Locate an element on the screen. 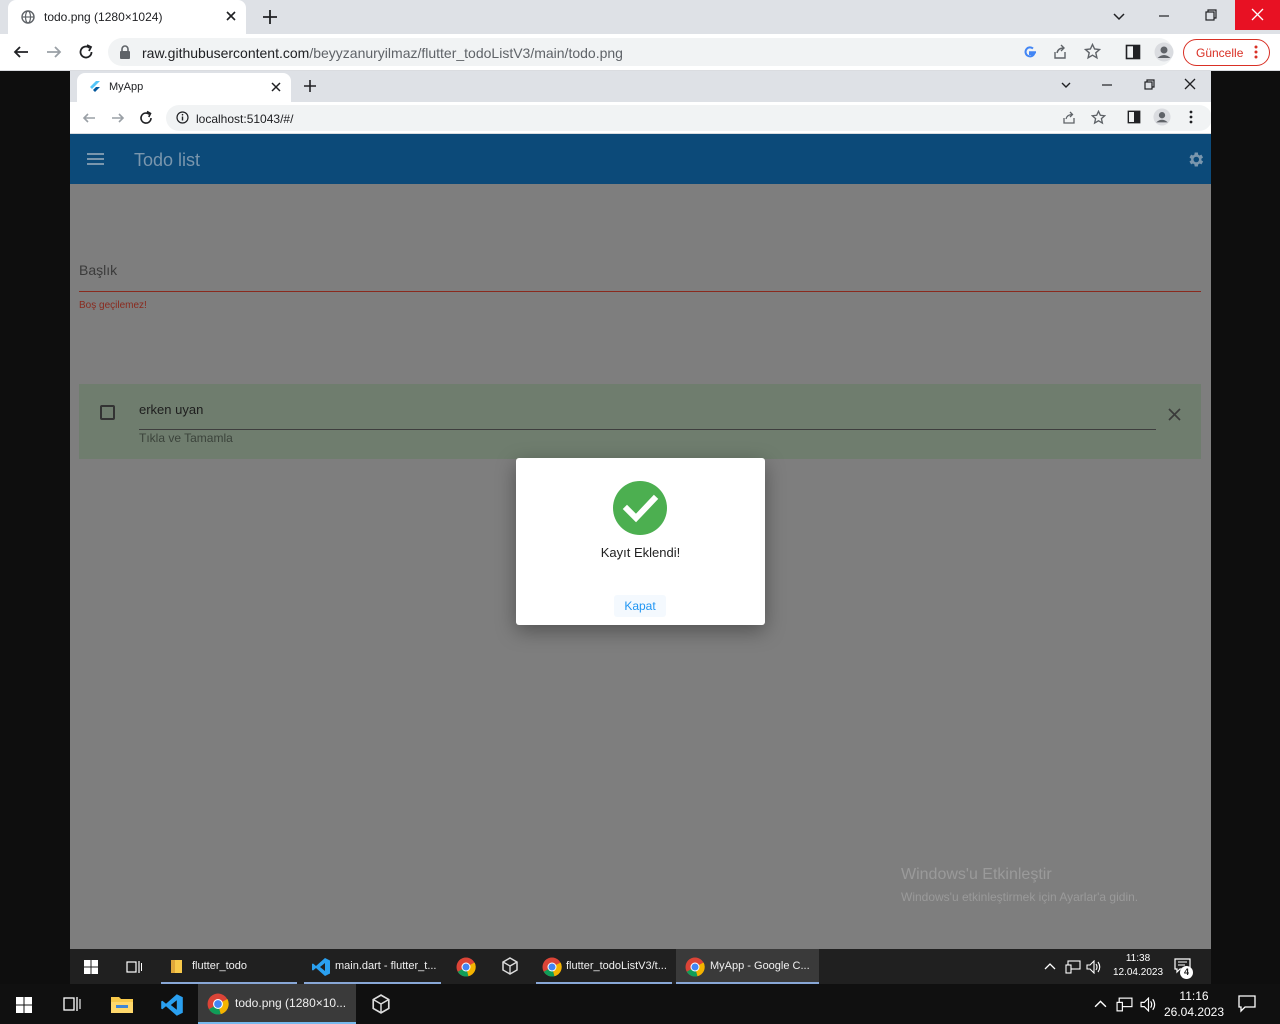 This screenshot has width=1280, height=1024. dialog-close-button: Kapat is located at coordinates (640, 606).